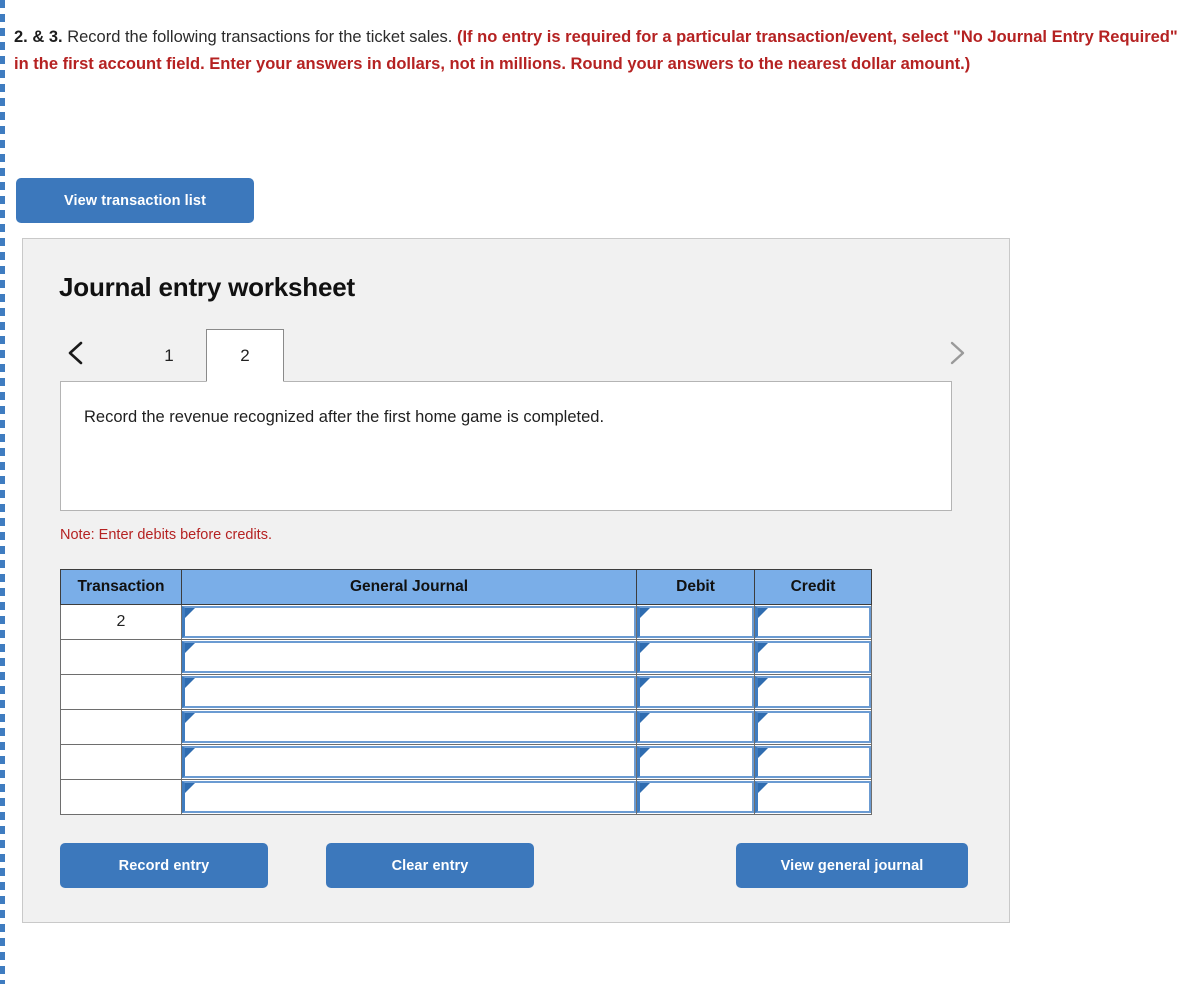 This screenshot has height=984, width=1196. I want to click on column-header-general-journal: General Journal, so click(409, 587).